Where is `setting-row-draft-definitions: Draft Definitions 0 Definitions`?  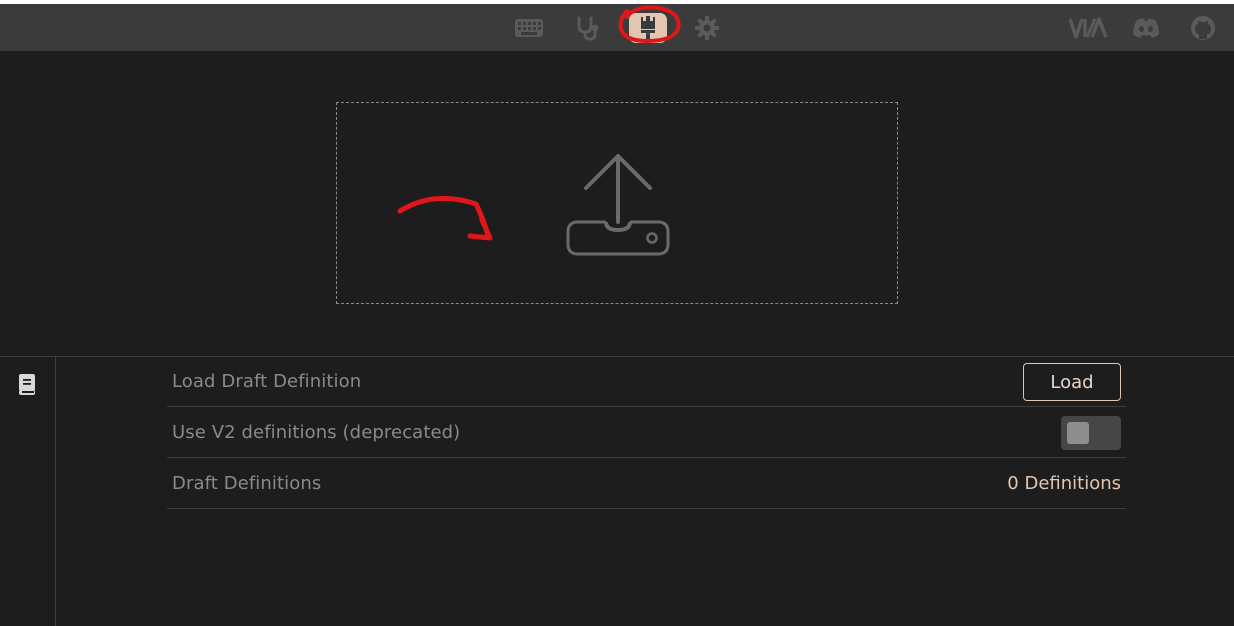
setting-row-draft-definitions: Draft Definitions 0 Definitions is located at coordinates (646, 484).